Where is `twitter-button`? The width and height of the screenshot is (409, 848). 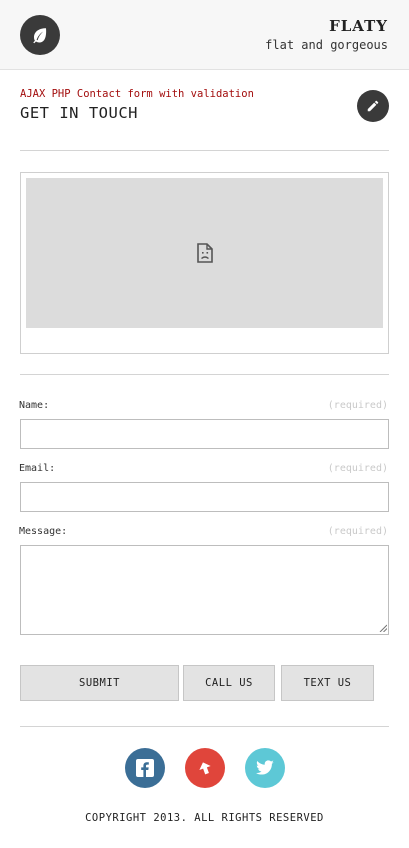 twitter-button is located at coordinates (265, 768).